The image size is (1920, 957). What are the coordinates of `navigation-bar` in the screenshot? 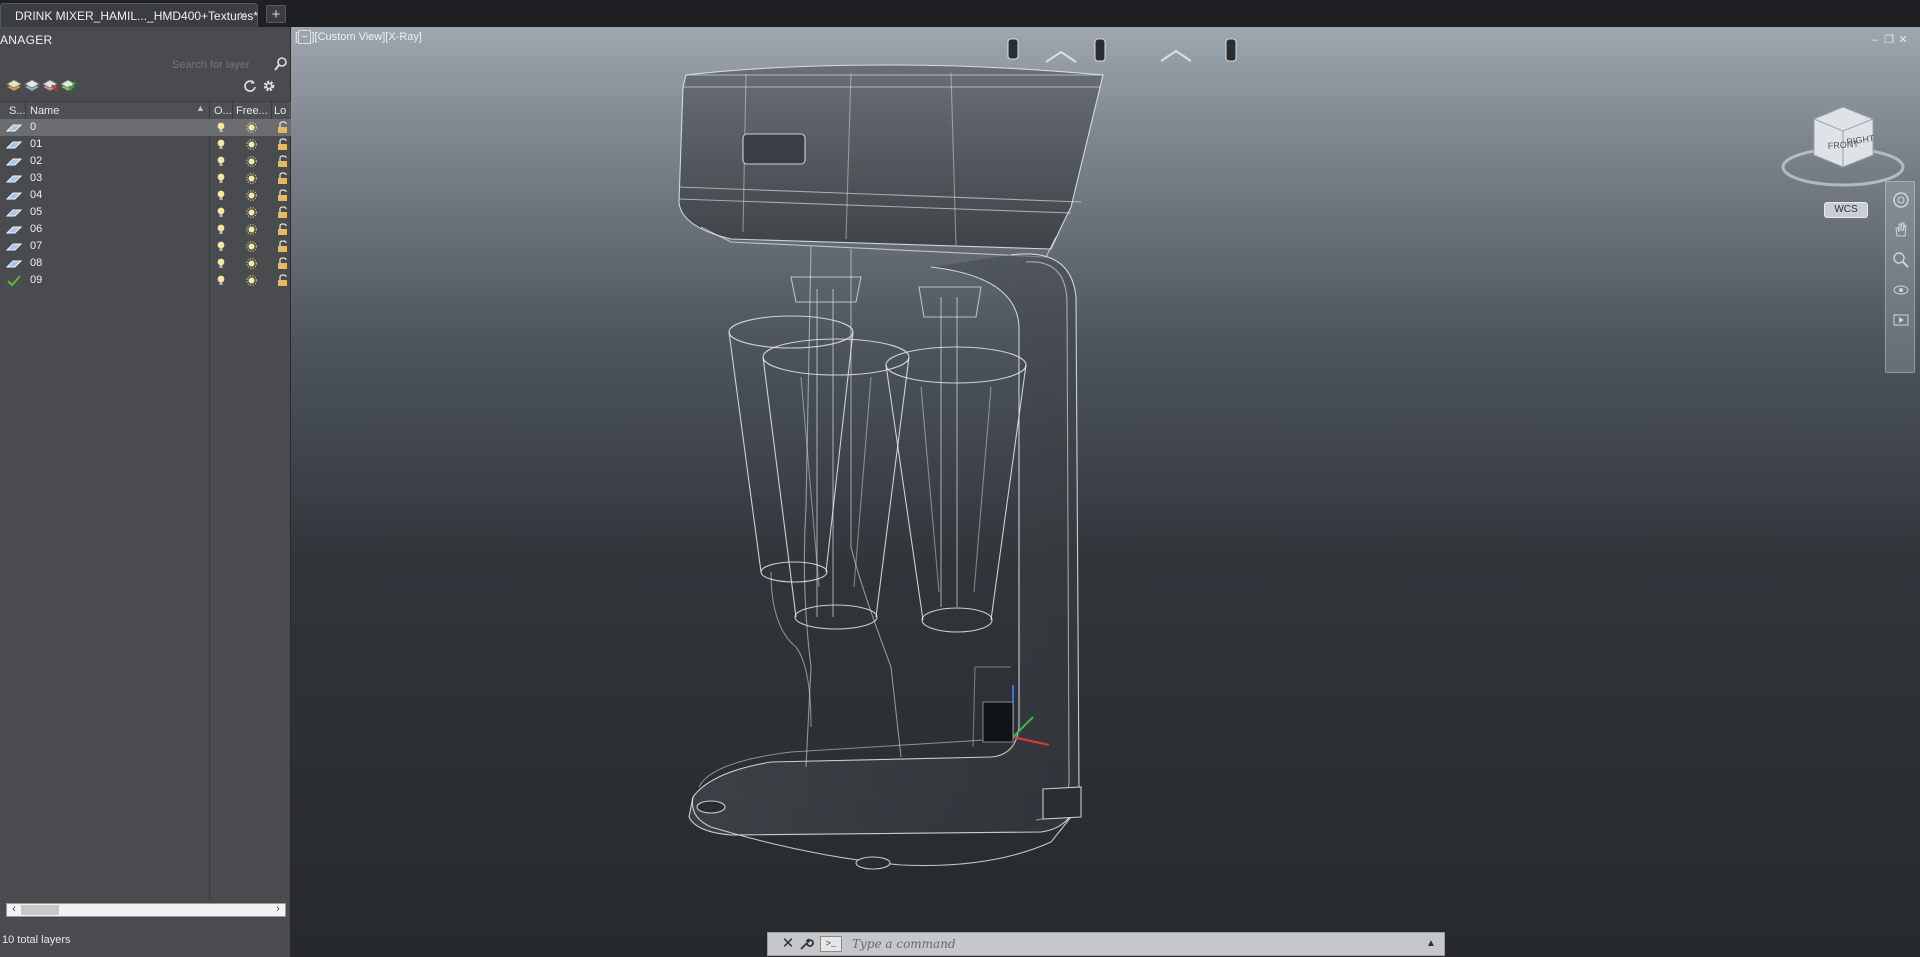 It's located at (1900, 277).